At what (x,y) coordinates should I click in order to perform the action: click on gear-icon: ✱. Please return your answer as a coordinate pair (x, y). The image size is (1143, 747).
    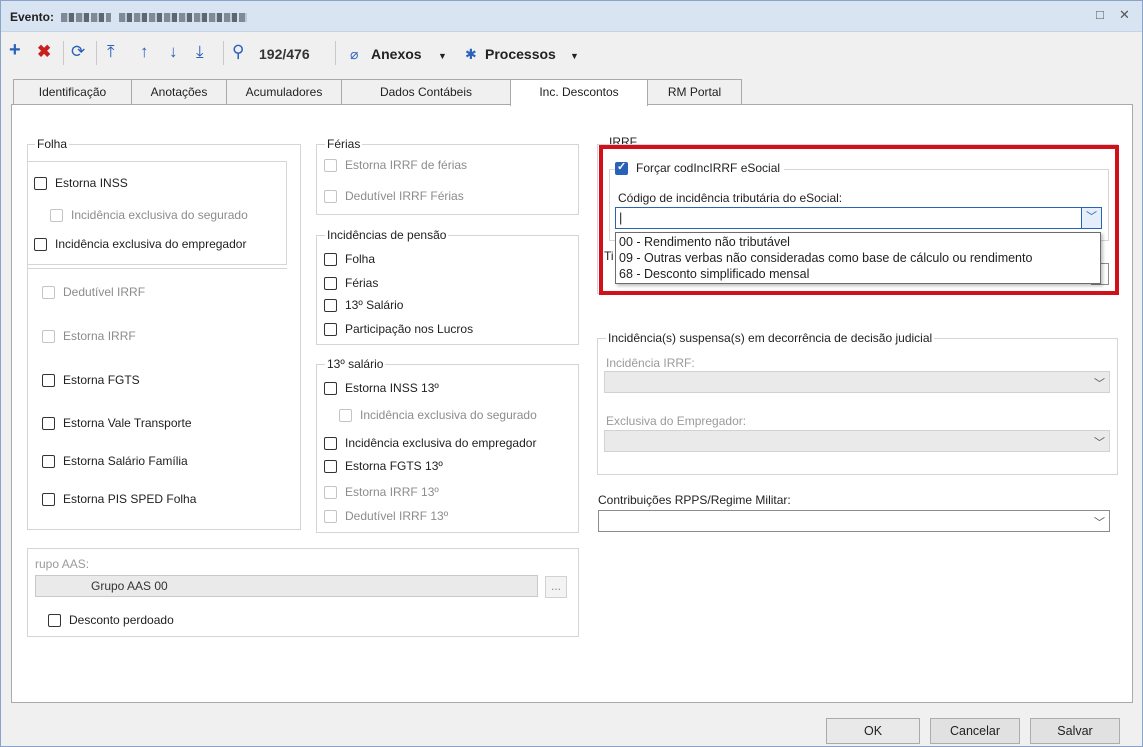
    Looking at the image, I should click on (471, 54).